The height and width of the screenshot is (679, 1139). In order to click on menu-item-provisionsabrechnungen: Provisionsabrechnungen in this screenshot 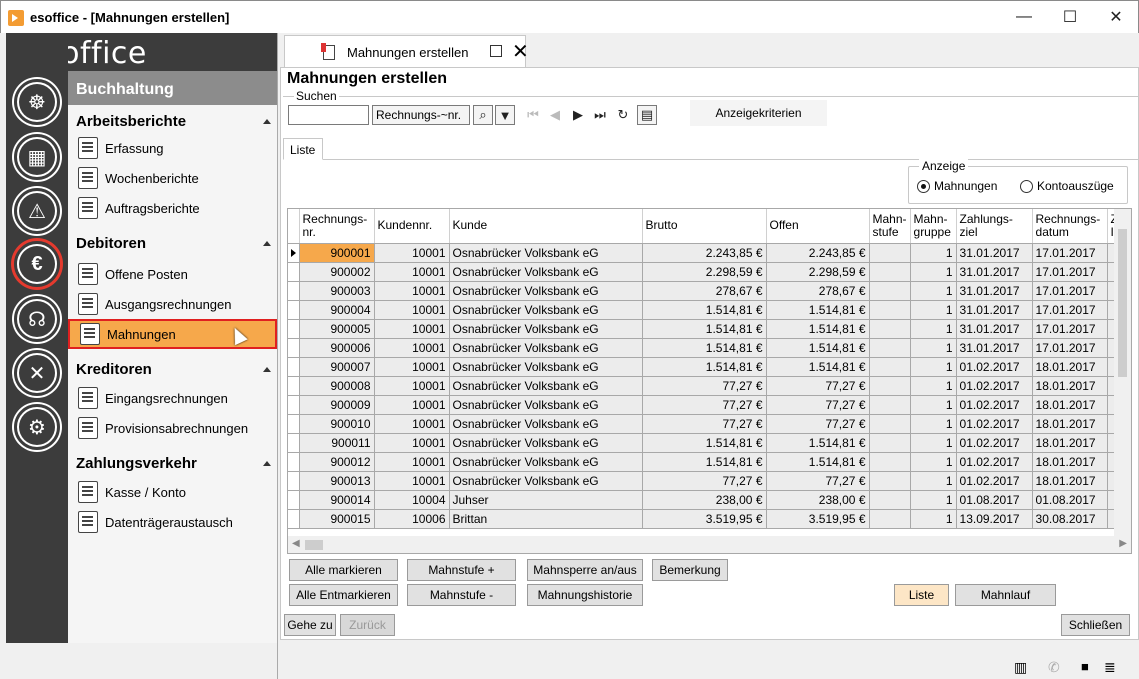, I will do `click(172, 428)`.